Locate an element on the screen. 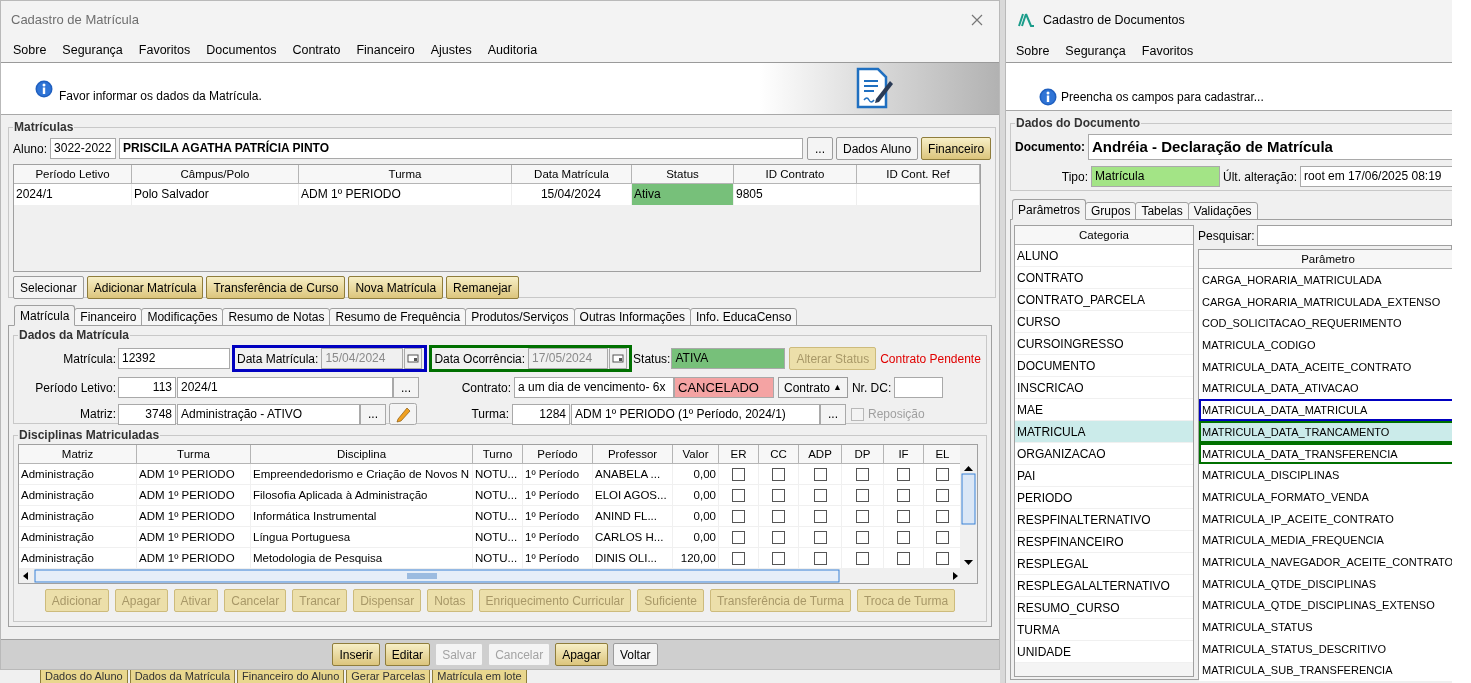 The image size is (1471, 683). column-header: Data Matrícula is located at coordinates (572, 174).